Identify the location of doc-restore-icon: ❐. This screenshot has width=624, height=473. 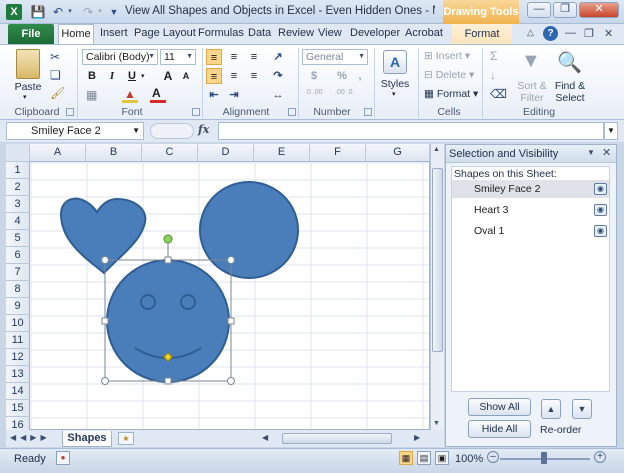
(589, 33).